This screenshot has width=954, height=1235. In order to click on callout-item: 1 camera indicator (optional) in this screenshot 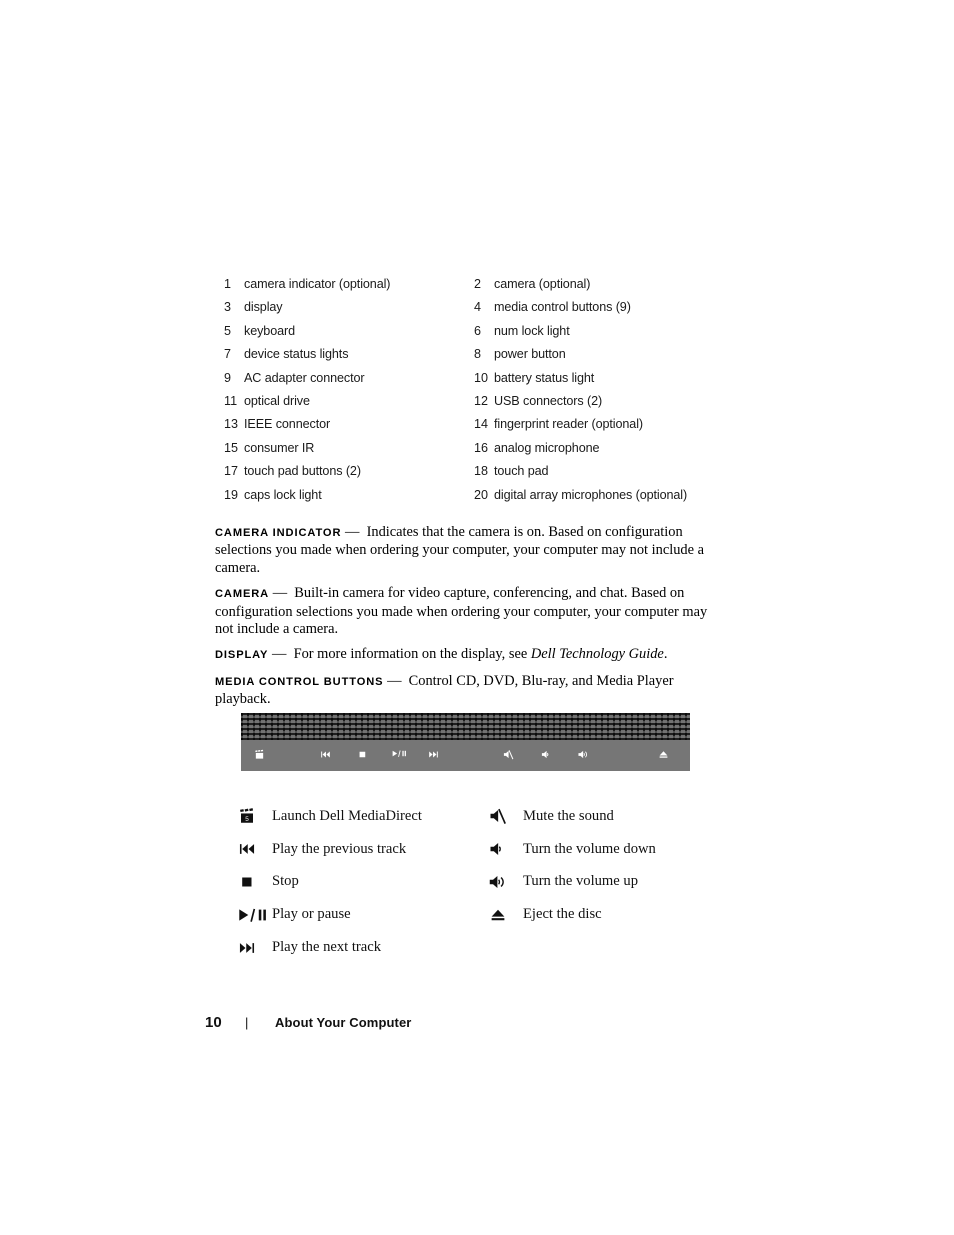, I will do `click(341, 284)`.